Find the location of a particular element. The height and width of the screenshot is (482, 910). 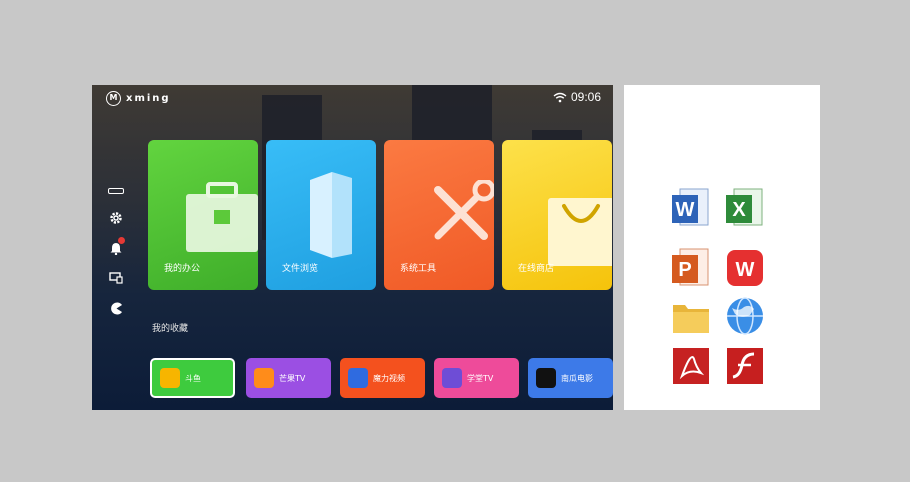

browser-globe-icon is located at coordinates (745, 316).